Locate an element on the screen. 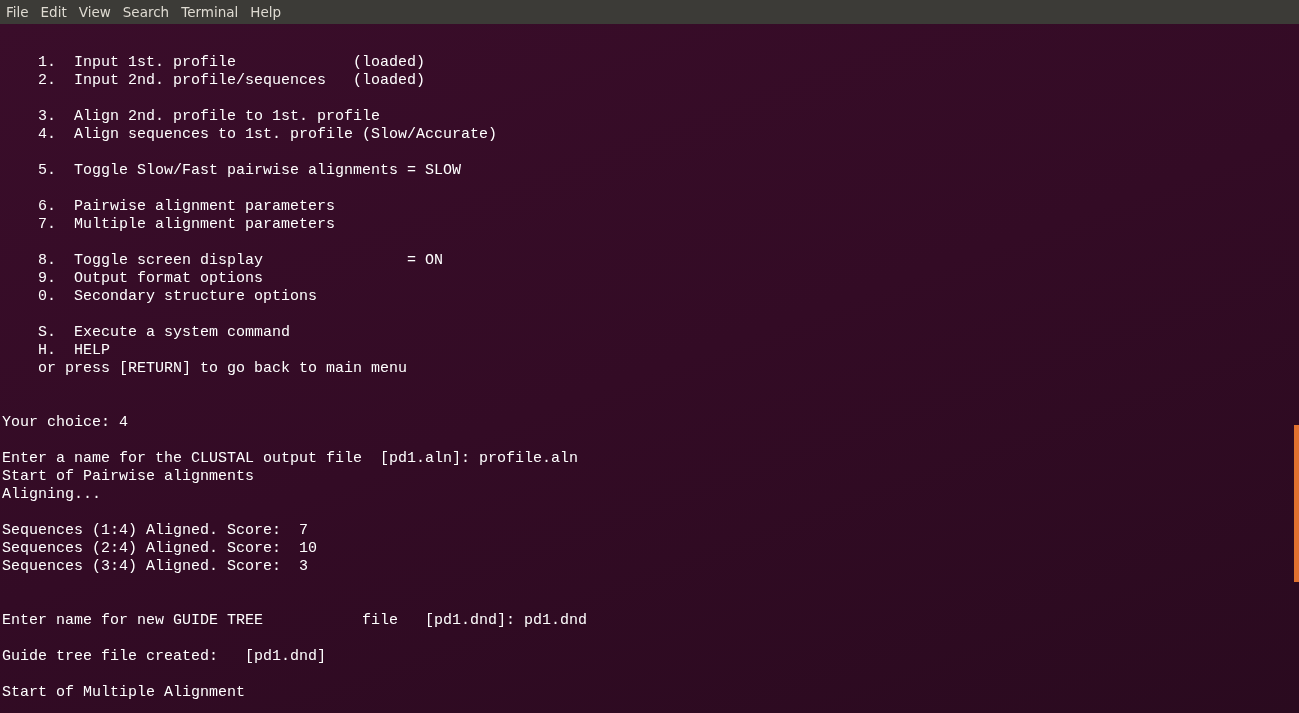  terminal-line: S. Execute a system command is located at coordinates (164, 333).